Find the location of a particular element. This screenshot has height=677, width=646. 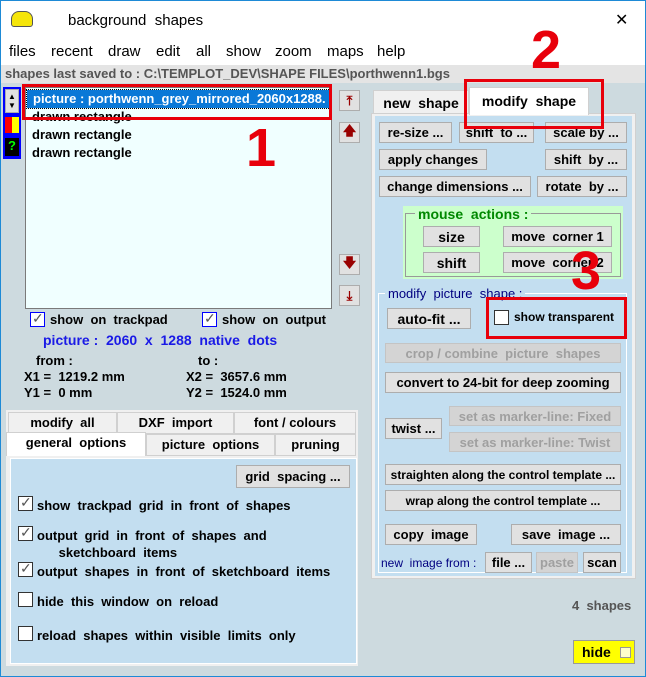

tab-pruning: pruning is located at coordinates (315, 445).